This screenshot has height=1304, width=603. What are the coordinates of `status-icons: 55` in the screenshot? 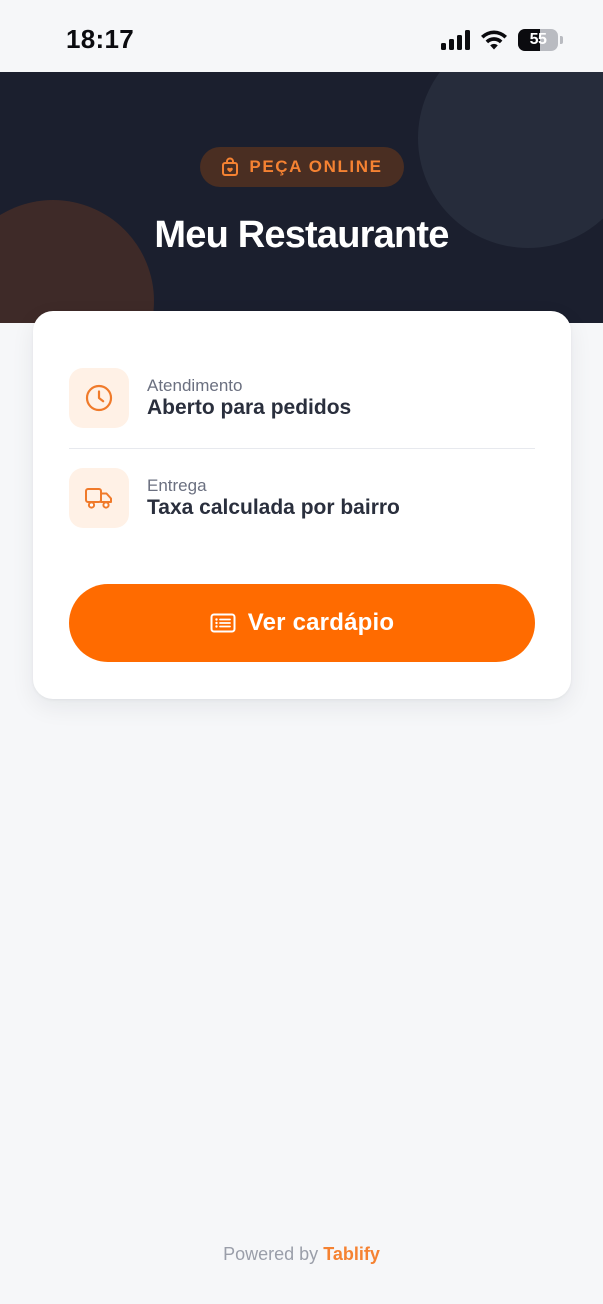 It's located at (502, 40).